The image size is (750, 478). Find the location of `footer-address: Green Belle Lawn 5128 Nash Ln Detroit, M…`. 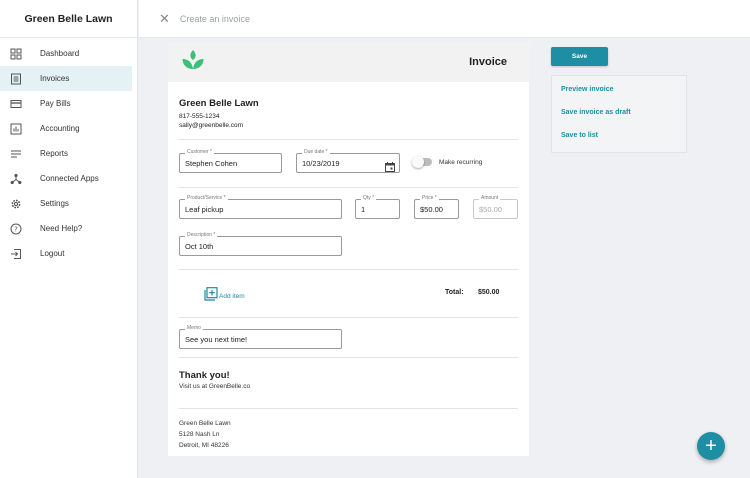

footer-address: Green Belle Lawn 5128 Nash Ln Detroit, M… is located at coordinates (205, 434).